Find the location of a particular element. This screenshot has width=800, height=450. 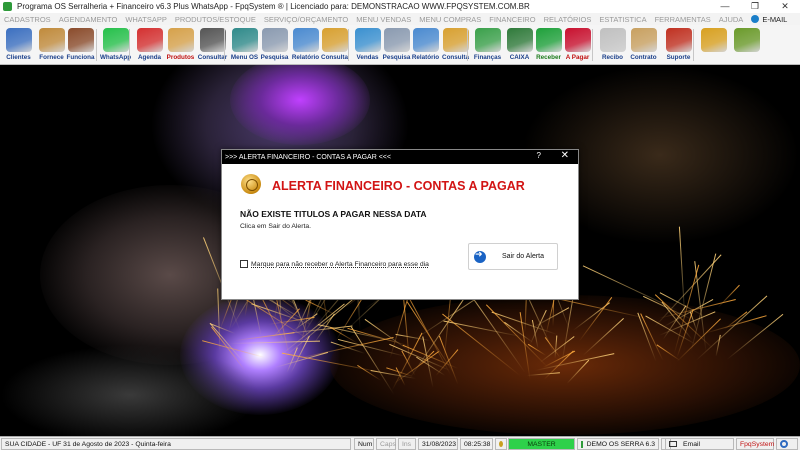

status-version-label: DEMO OS SERRA 6.3 is located at coordinates (620, 444).